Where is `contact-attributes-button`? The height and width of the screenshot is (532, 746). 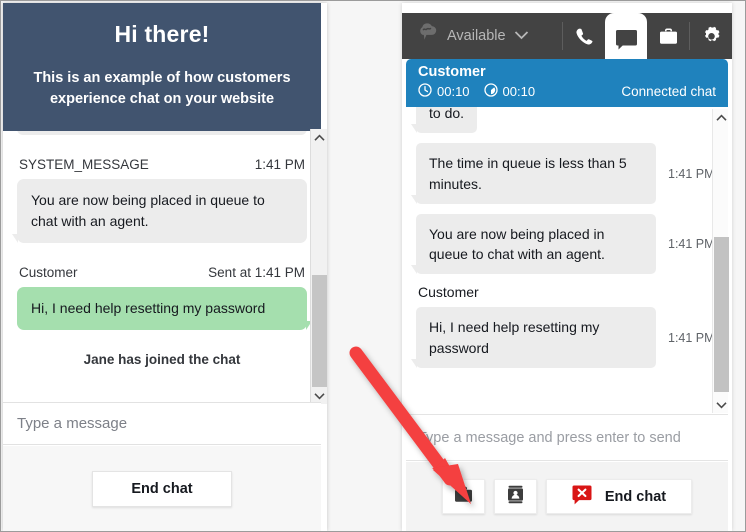
contact-attributes-button is located at coordinates (515, 496).